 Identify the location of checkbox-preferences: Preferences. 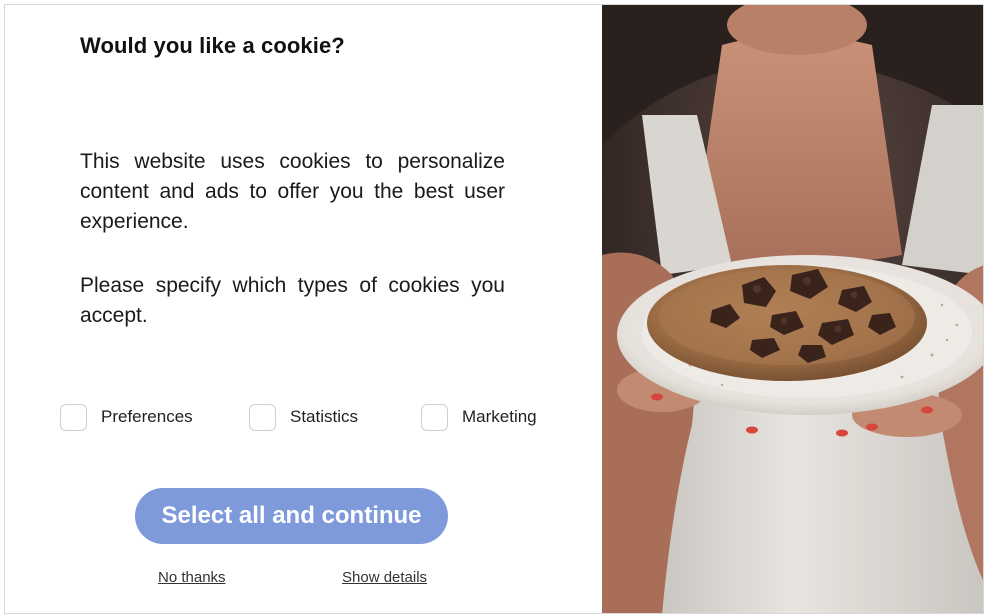
(126, 417).